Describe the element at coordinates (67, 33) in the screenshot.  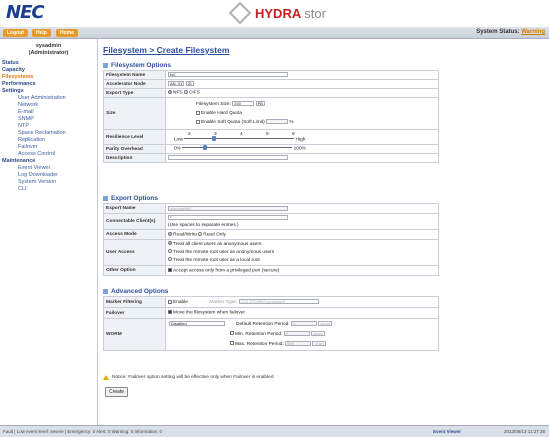
I see `home-button: Home` at that location.